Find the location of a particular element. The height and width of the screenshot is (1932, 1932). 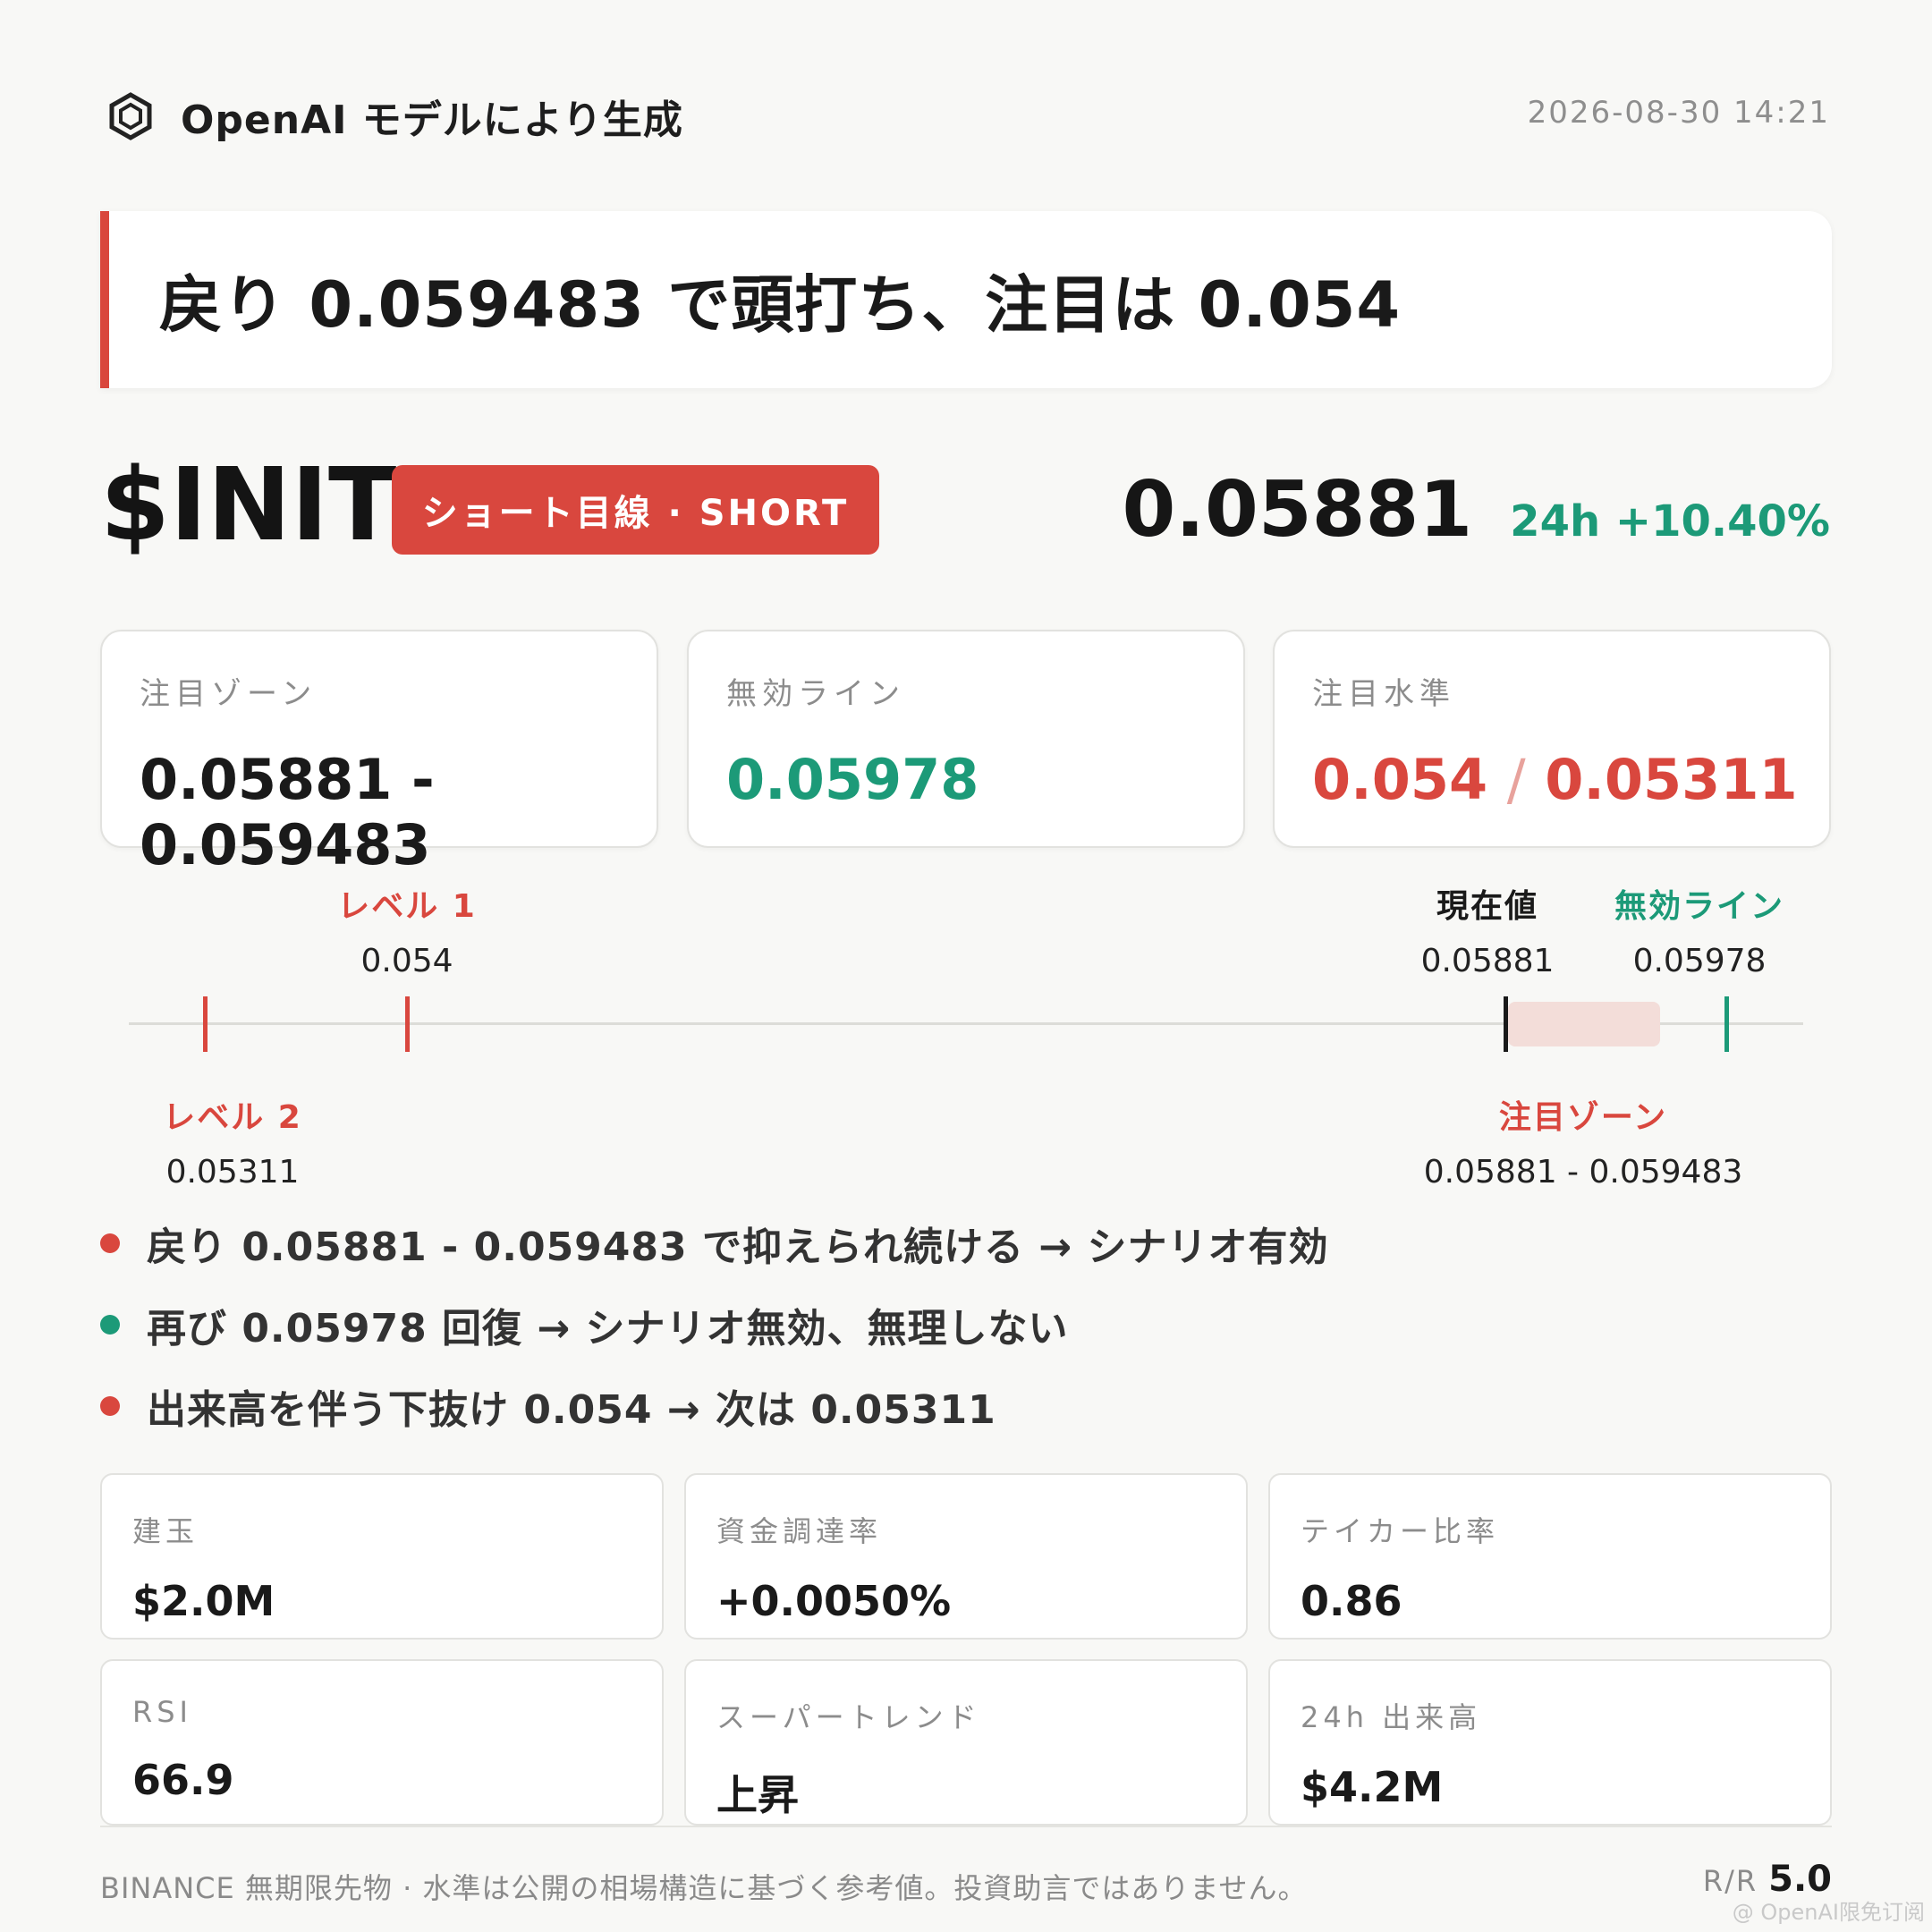

metric-label: テイカー比率 is located at coordinates (1400, 1531).